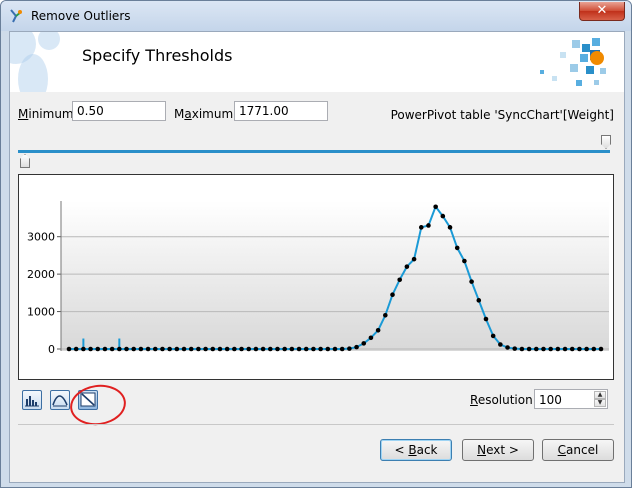 This screenshot has width=632, height=488. What do you see at coordinates (119, 111) in the screenshot?
I see `minimum-input` at bounding box center [119, 111].